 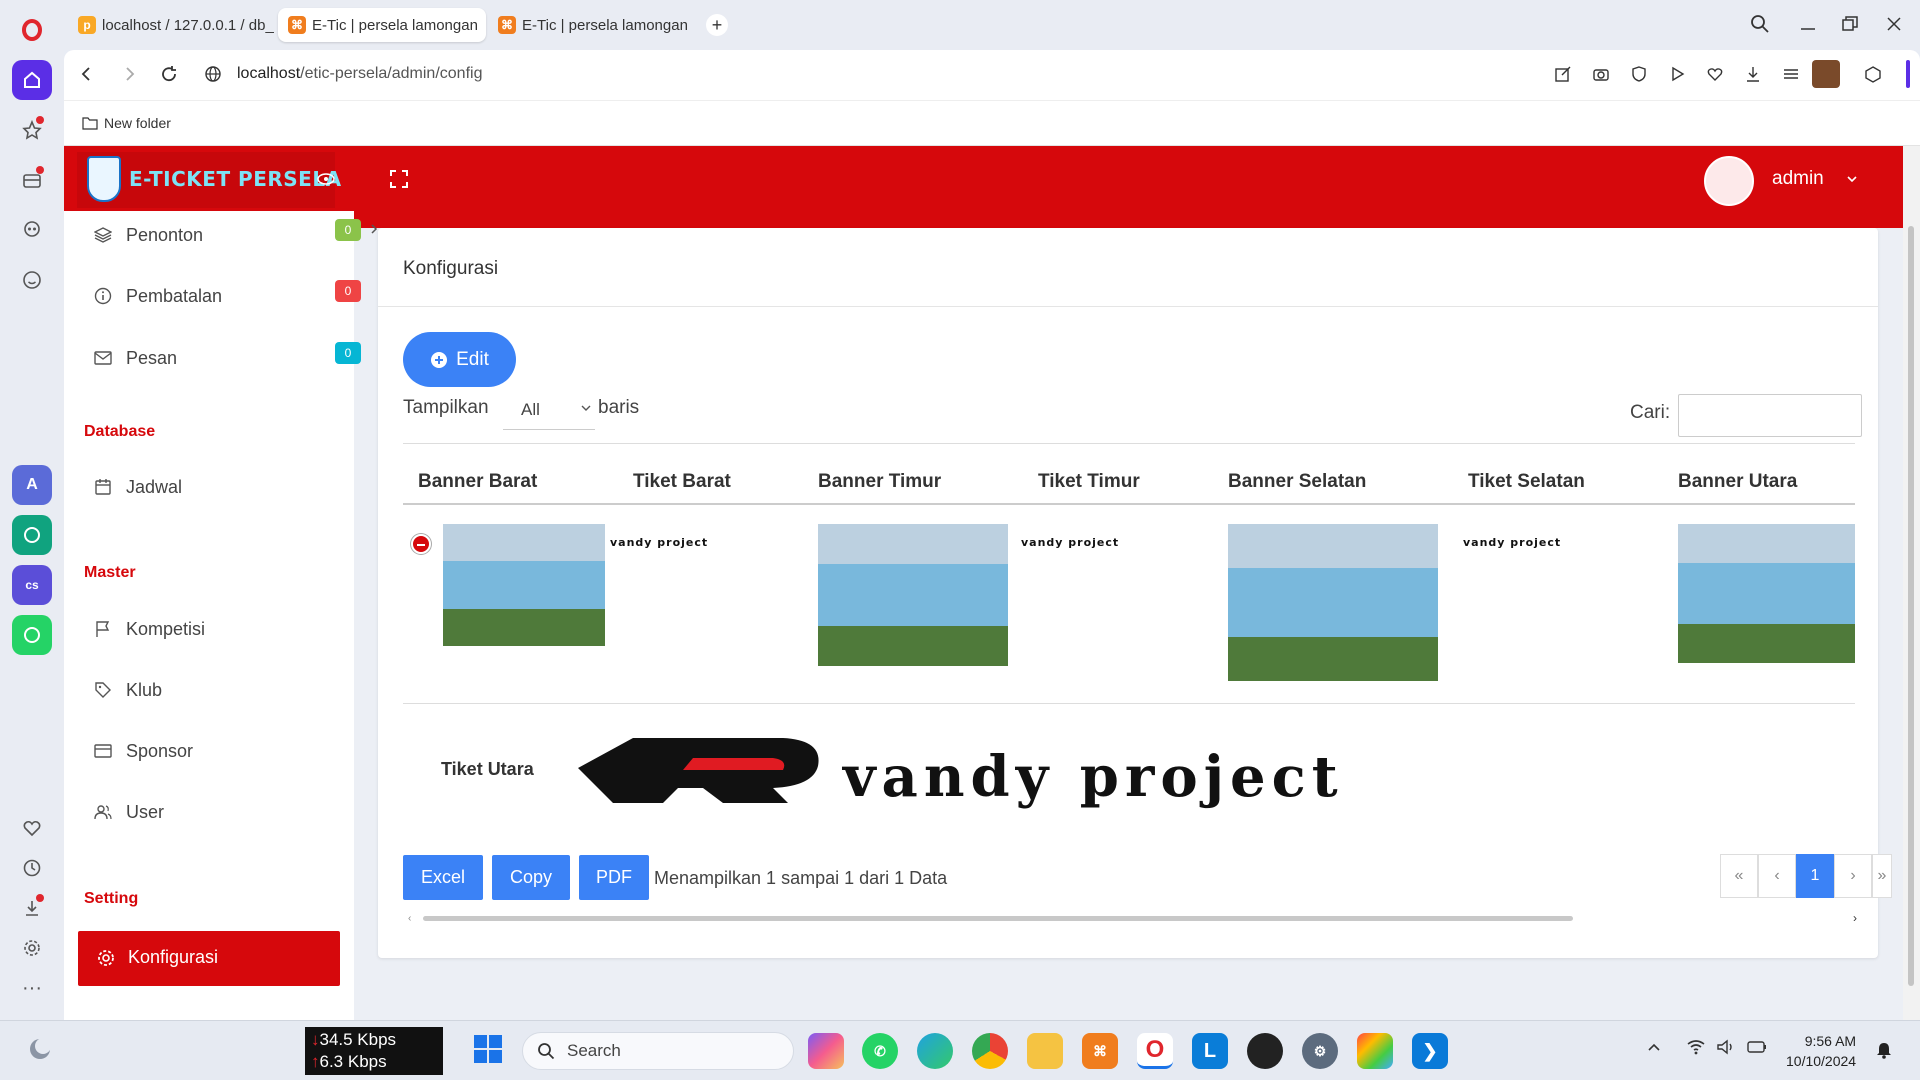 What do you see at coordinates (421, 544) in the screenshot?
I see `collapse-row-button` at bounding box center [421, 544].